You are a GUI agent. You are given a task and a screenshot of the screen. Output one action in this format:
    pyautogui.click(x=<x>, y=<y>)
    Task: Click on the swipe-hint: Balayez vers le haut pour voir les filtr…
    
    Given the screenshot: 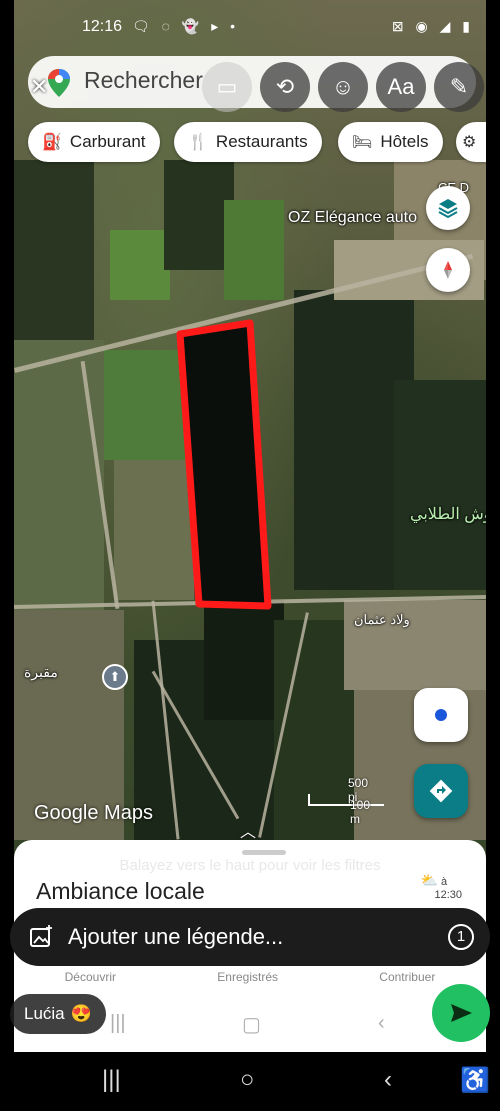 What is the action you would take?
    pyautogui.click(x=250, y=865)
    